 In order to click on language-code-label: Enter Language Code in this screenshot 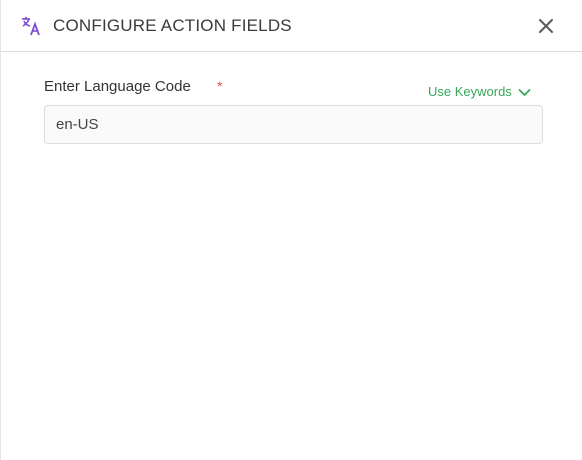, I will do `click(117, 86)`.